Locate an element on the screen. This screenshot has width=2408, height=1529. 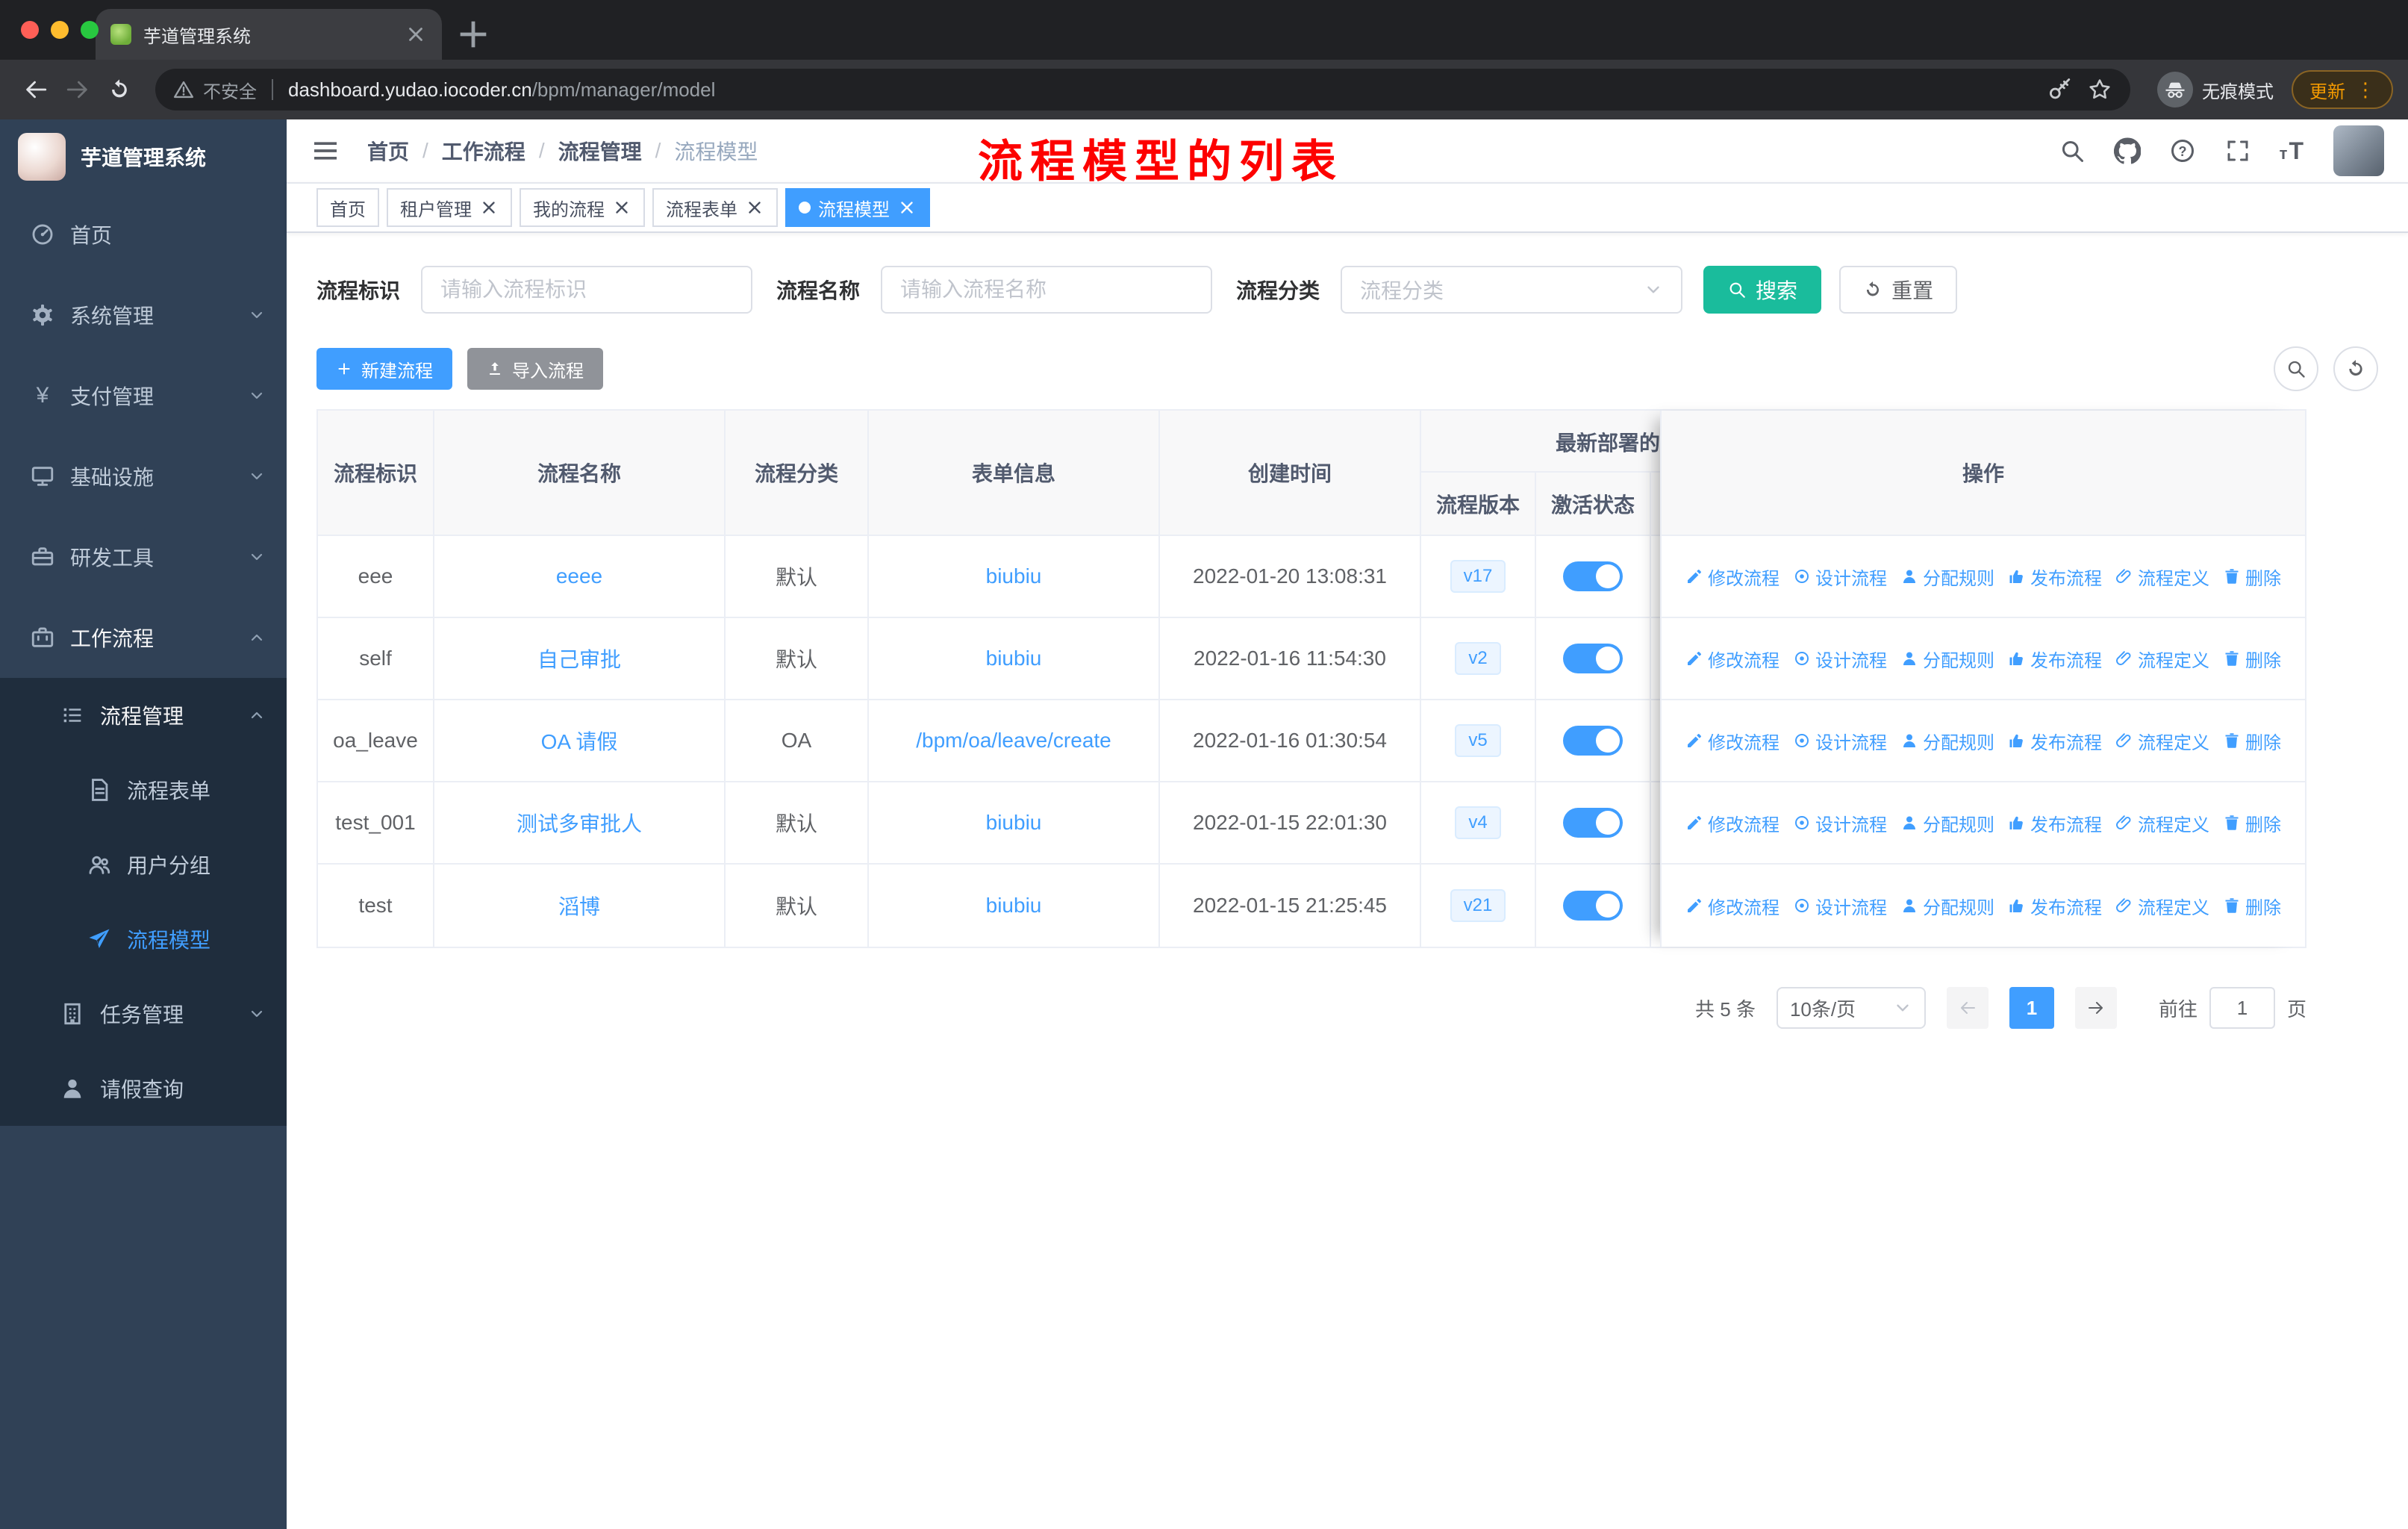
process-name-link: 测试多审批人 is located at coordinates (579, 823).